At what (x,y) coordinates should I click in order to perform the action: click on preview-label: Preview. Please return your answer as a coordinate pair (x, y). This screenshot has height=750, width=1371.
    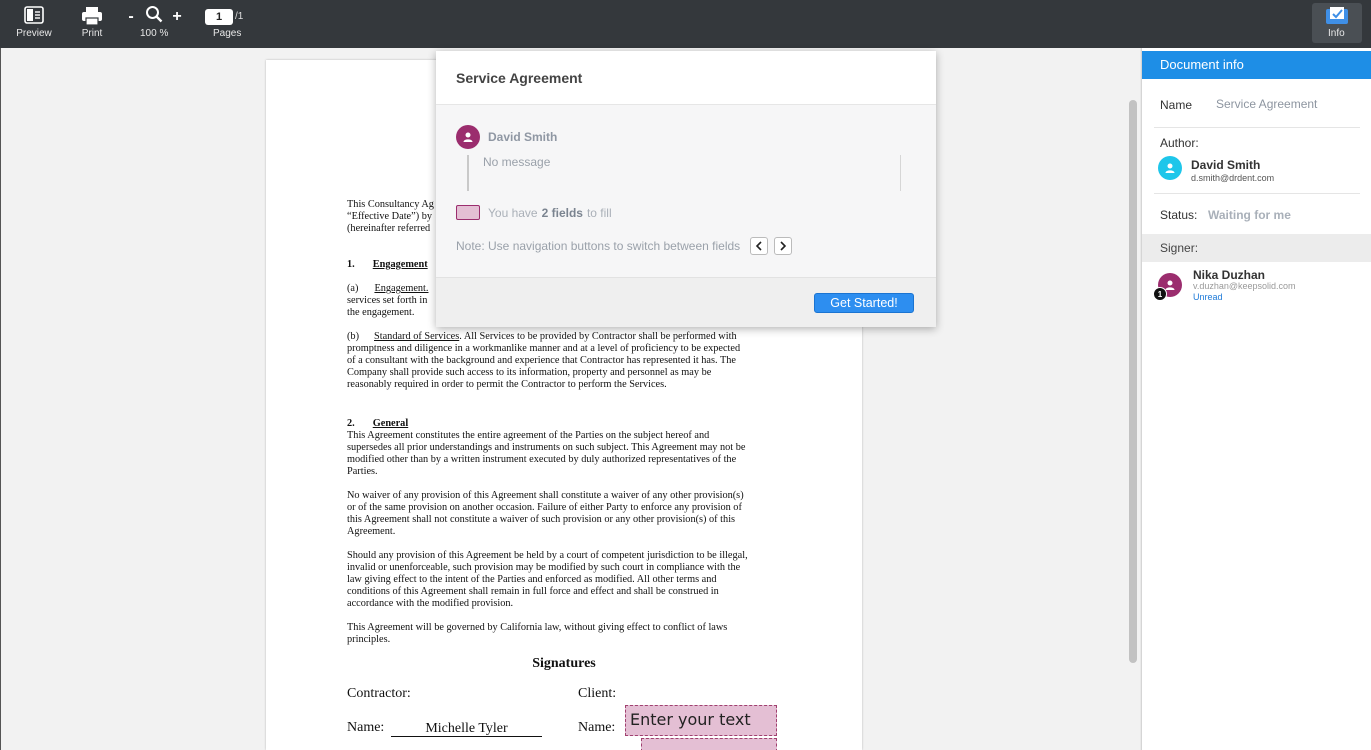
    Looking at the image, I should click on (34, 33).